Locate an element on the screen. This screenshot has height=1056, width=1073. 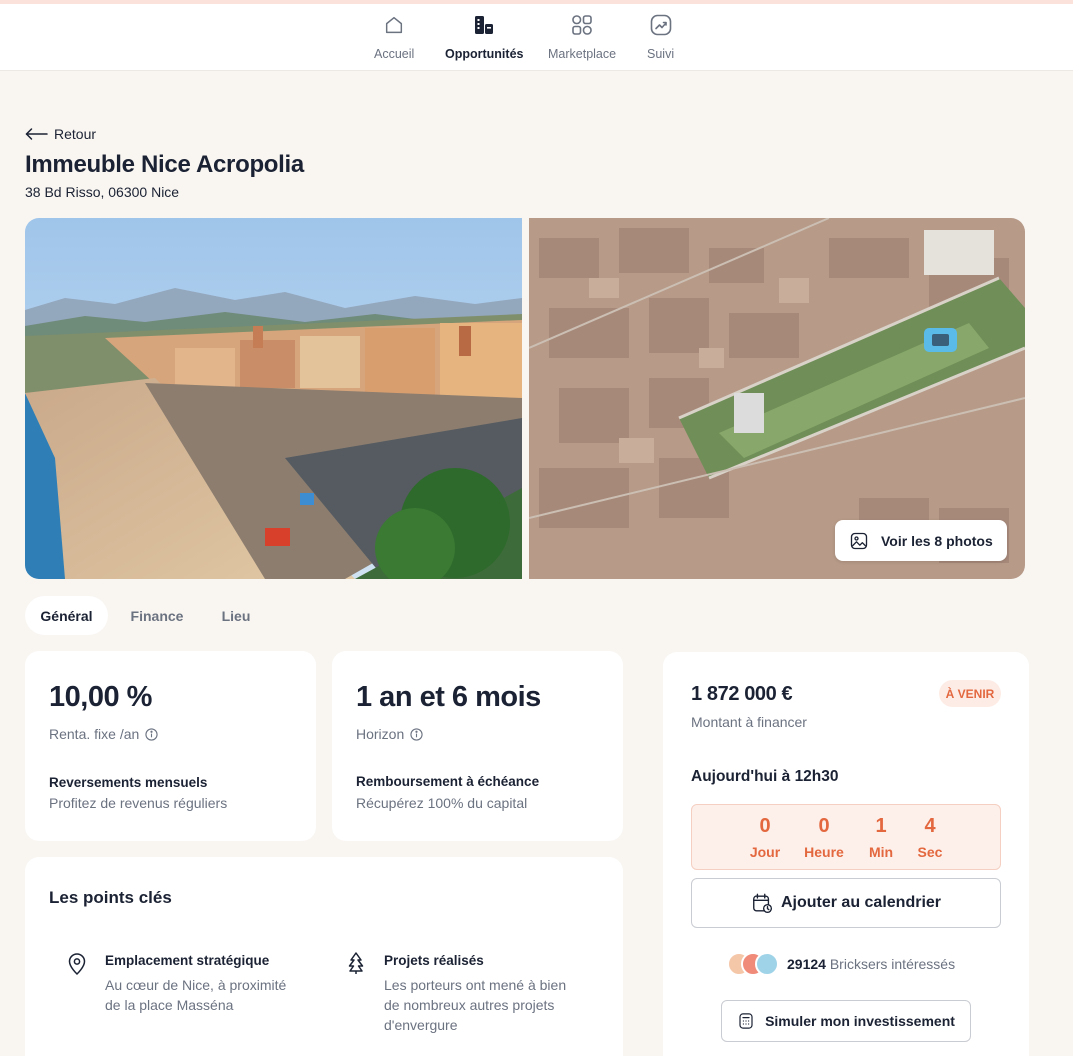
countdown-timer: 0 Jour 0 Heure 1 Min 4 Sec is located at coordinates (846, 837).